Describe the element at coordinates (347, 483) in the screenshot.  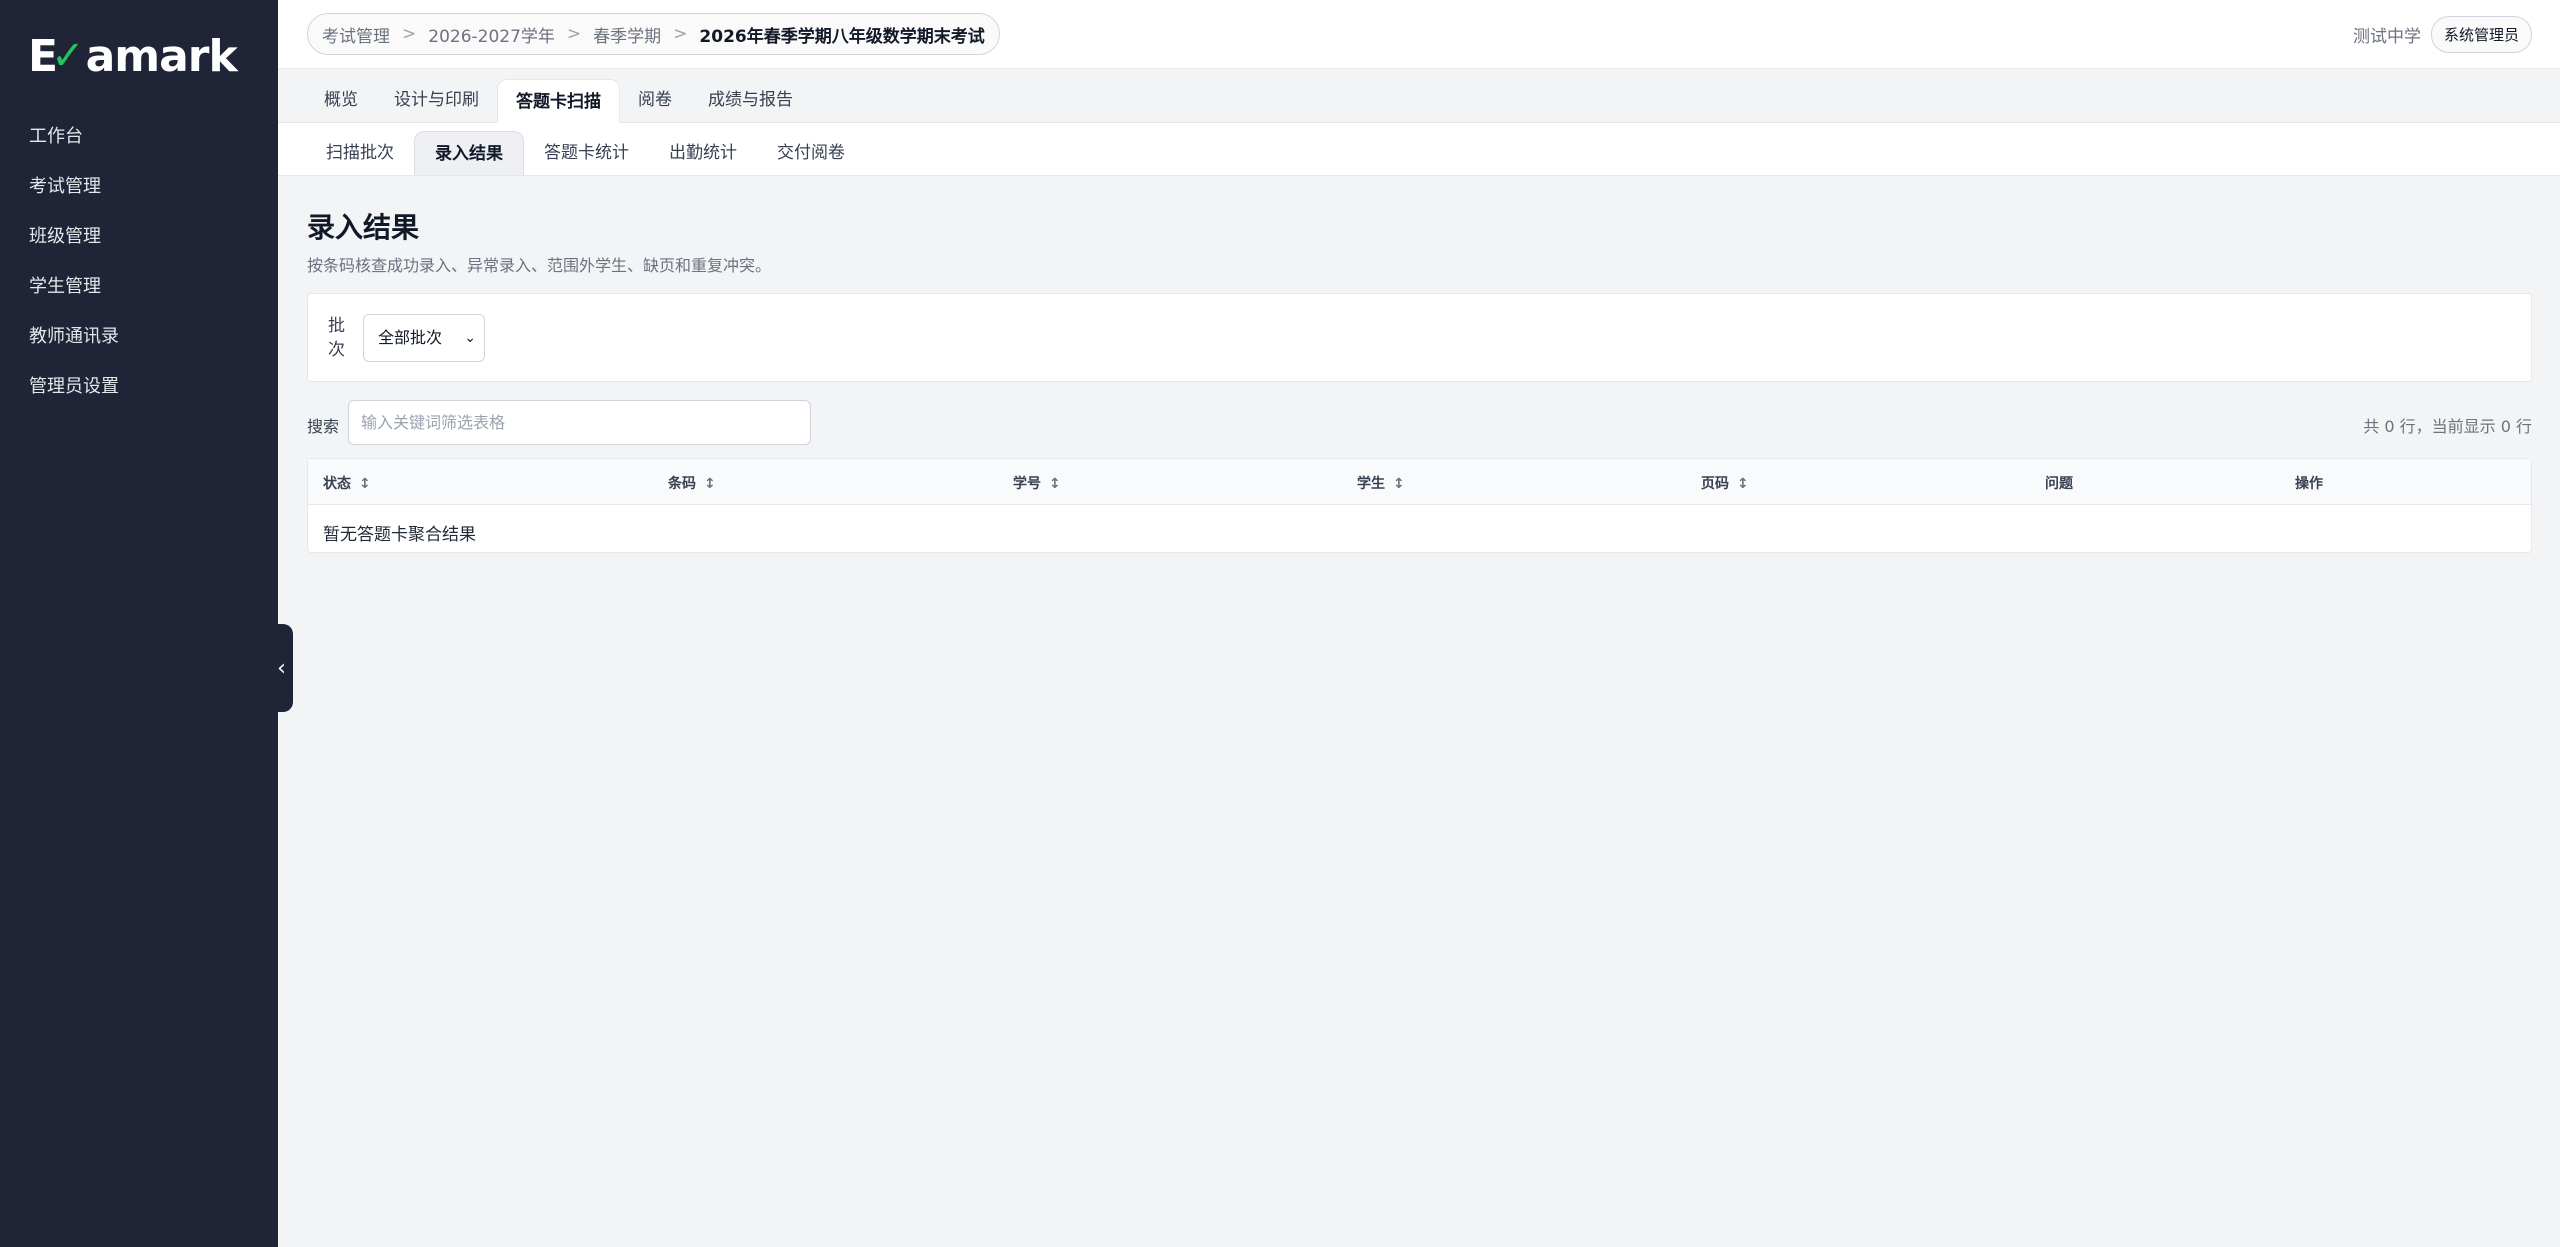
I see `column-header-status: 状态 ↕` at that location.